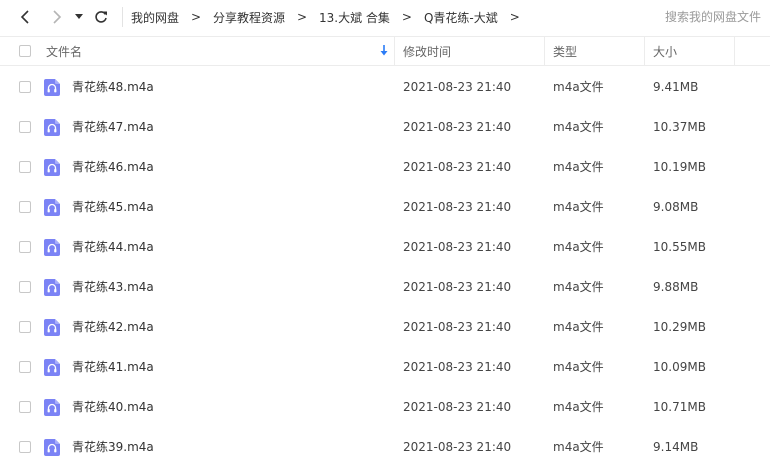  Describe the element at coordinates (427, 51) in the screenshot. I see `column-header-modified-time-label: 修改时间` at that location.